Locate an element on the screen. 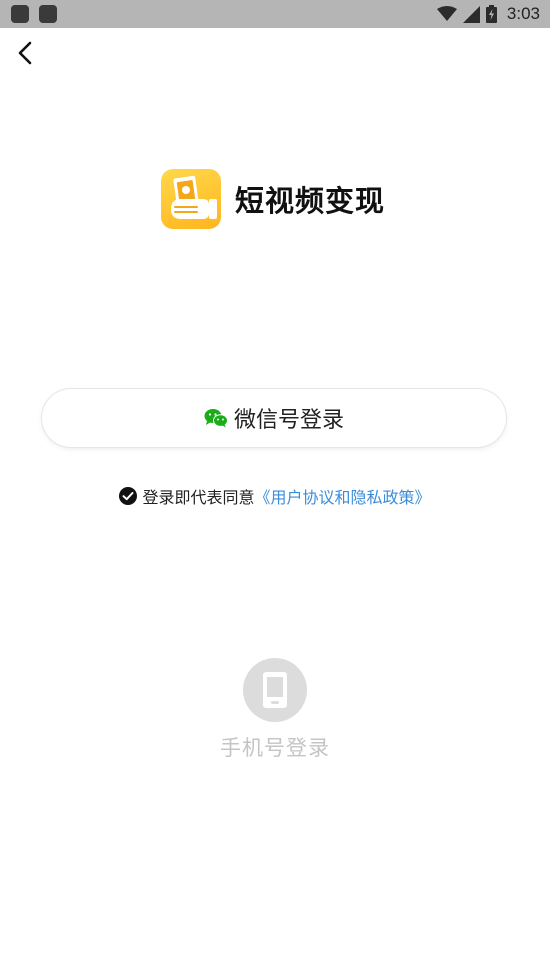  status-time: 3:03 is located at coordinates (523, 13).